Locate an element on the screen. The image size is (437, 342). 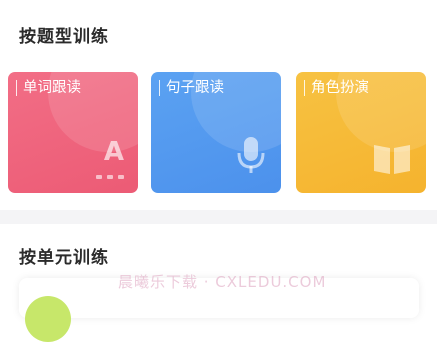
card-label: 单词跟读 is located at coordinates (48, 88).